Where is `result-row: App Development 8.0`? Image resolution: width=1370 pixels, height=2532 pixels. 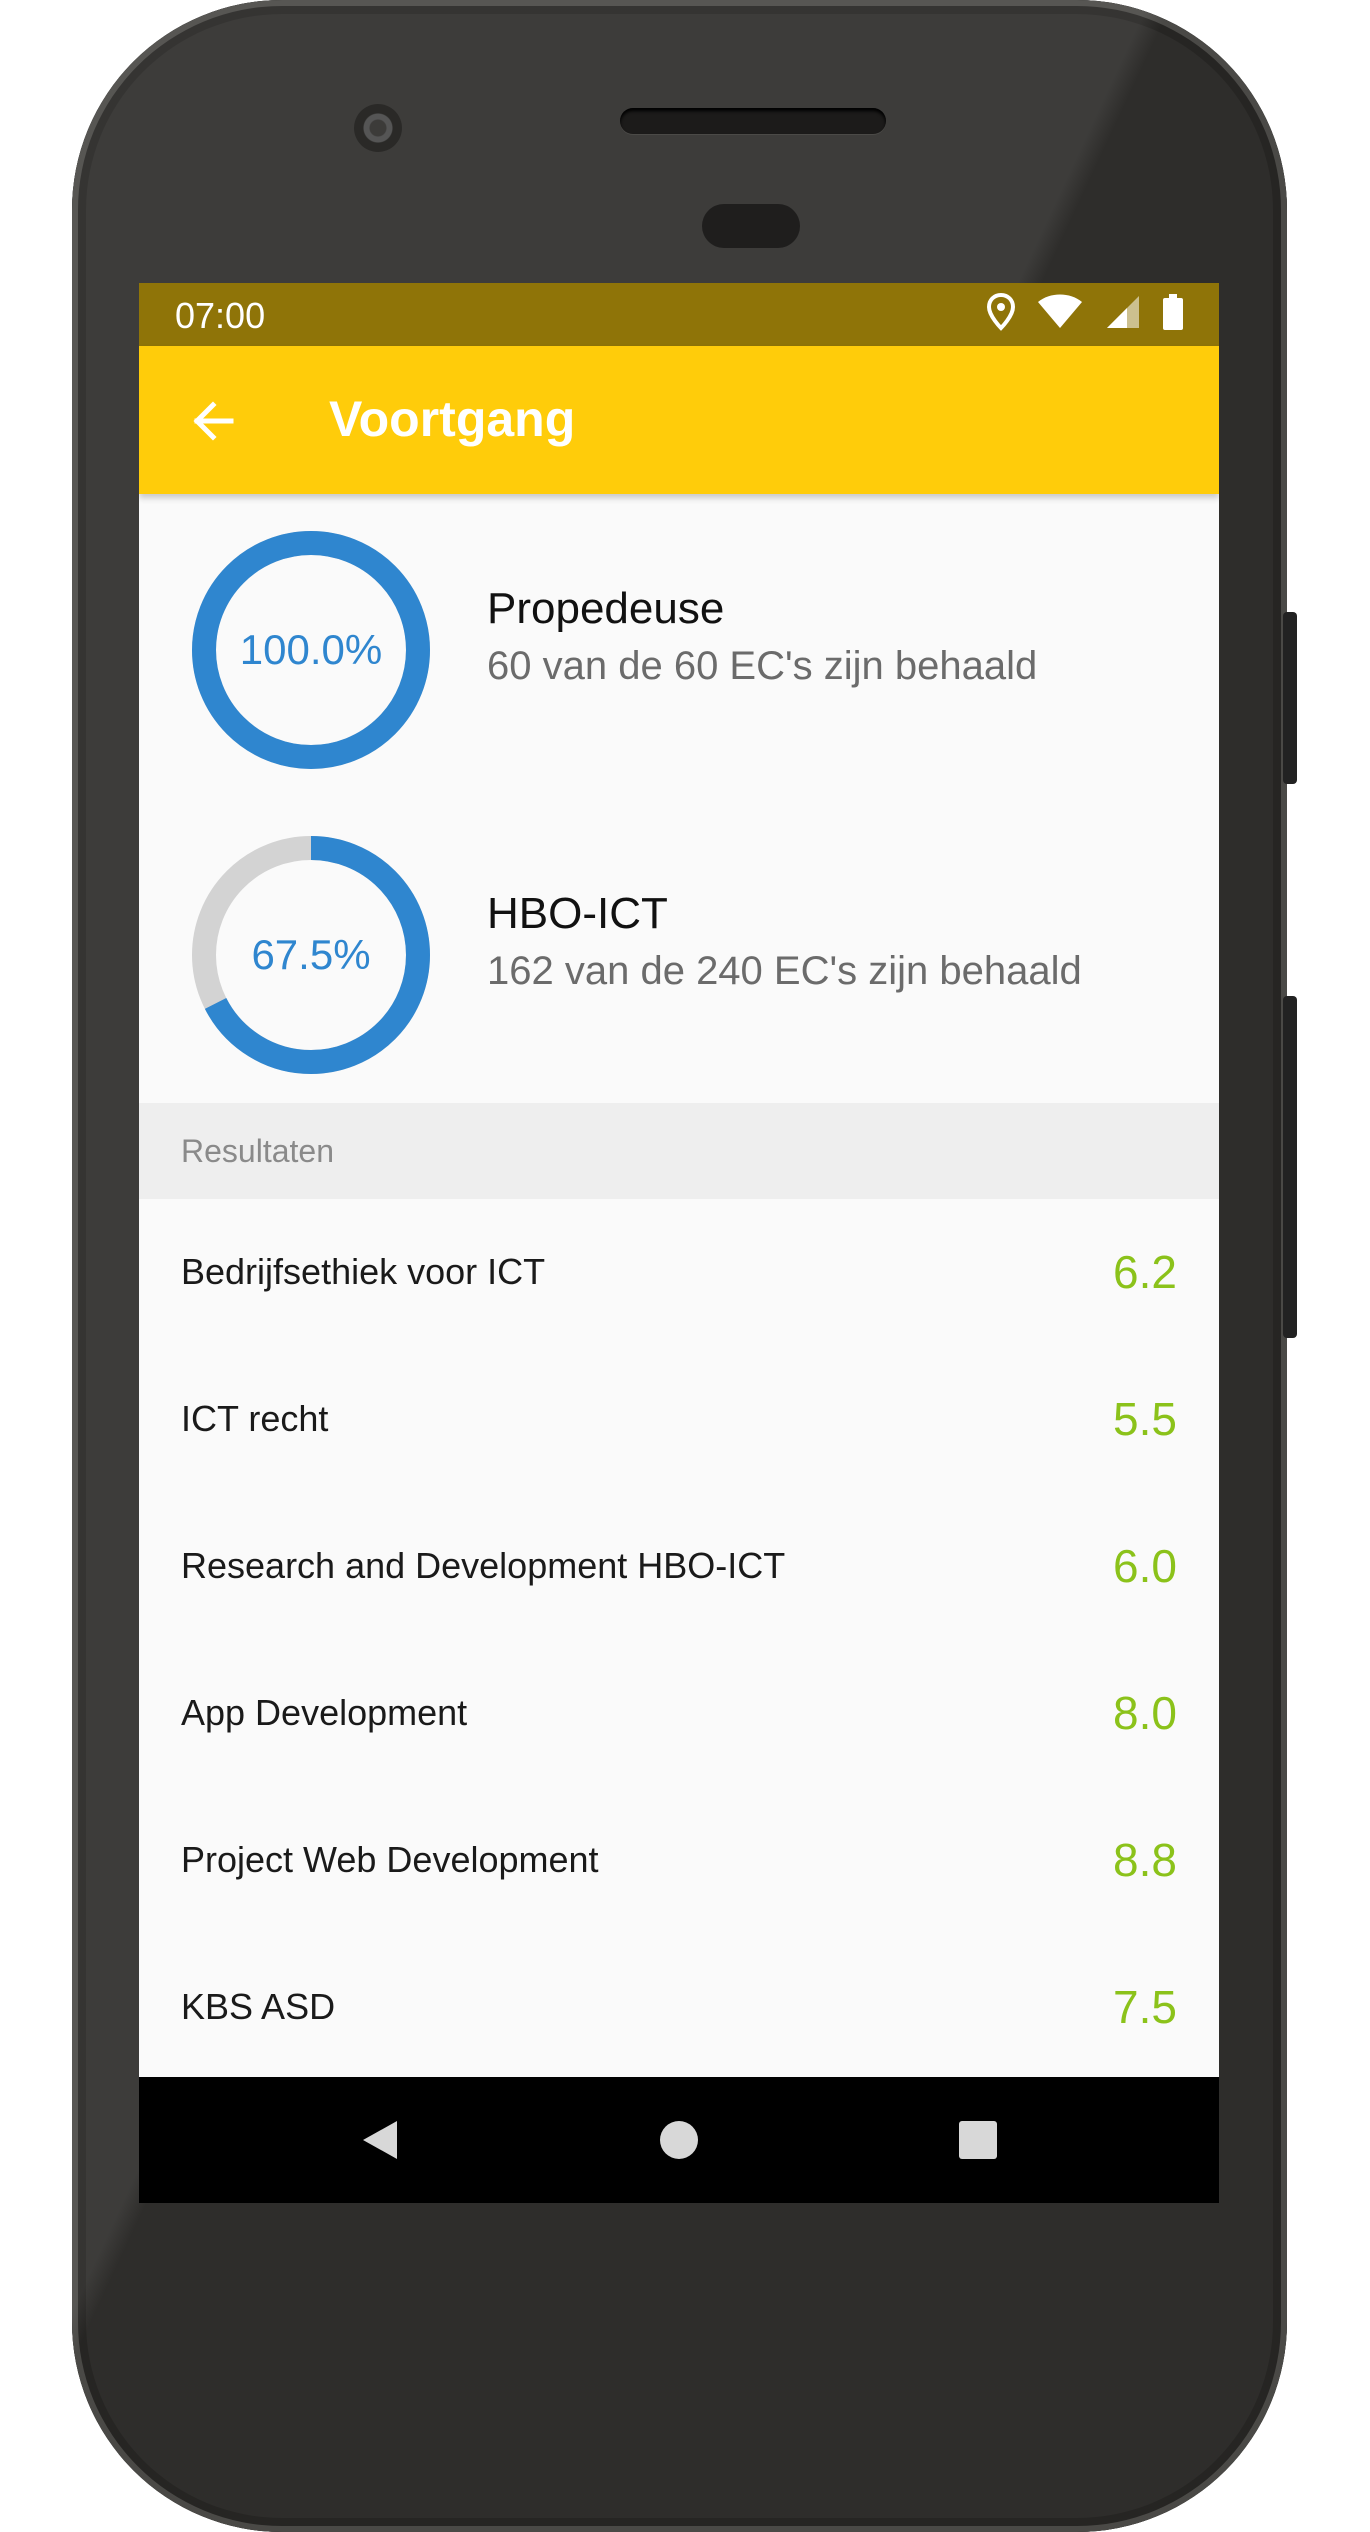
result-row: App Development 8.0 is located at coordinates (679, 1713).